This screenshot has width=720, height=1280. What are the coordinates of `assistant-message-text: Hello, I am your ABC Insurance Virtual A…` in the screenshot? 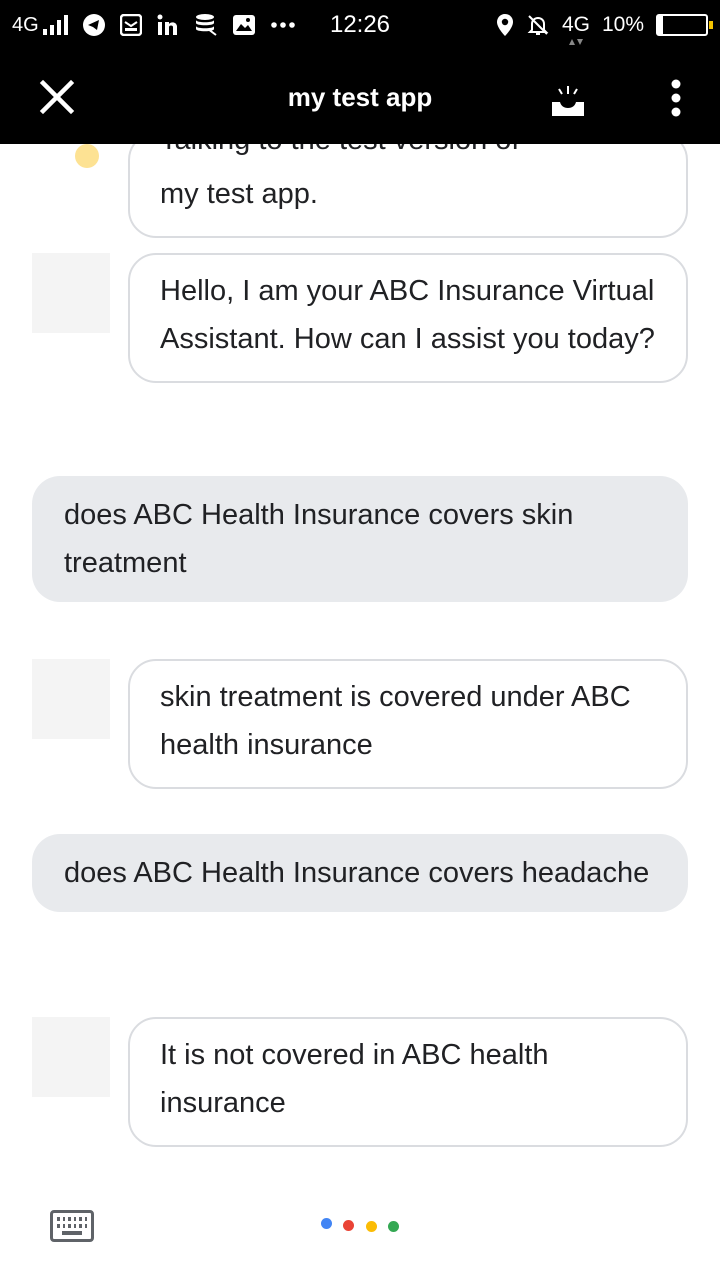 It's located at (407, 315).